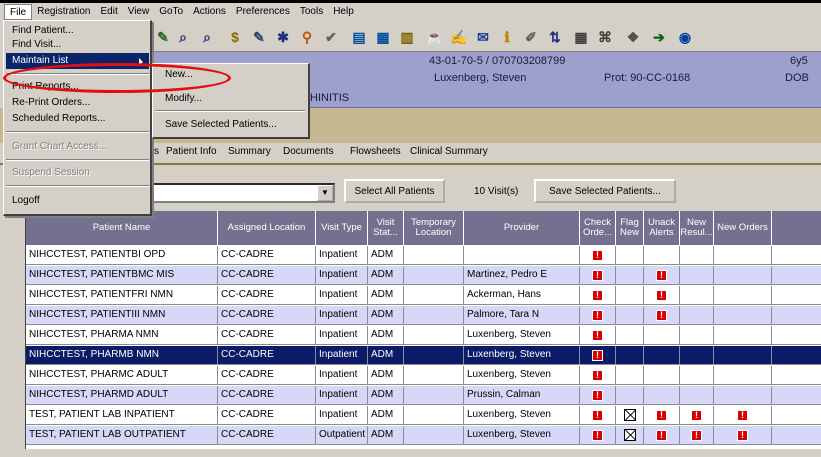 Image resolution: width=821 pixels, height=457 pixels. I want to click on menu-goto: GoTo, so click(171, 12).